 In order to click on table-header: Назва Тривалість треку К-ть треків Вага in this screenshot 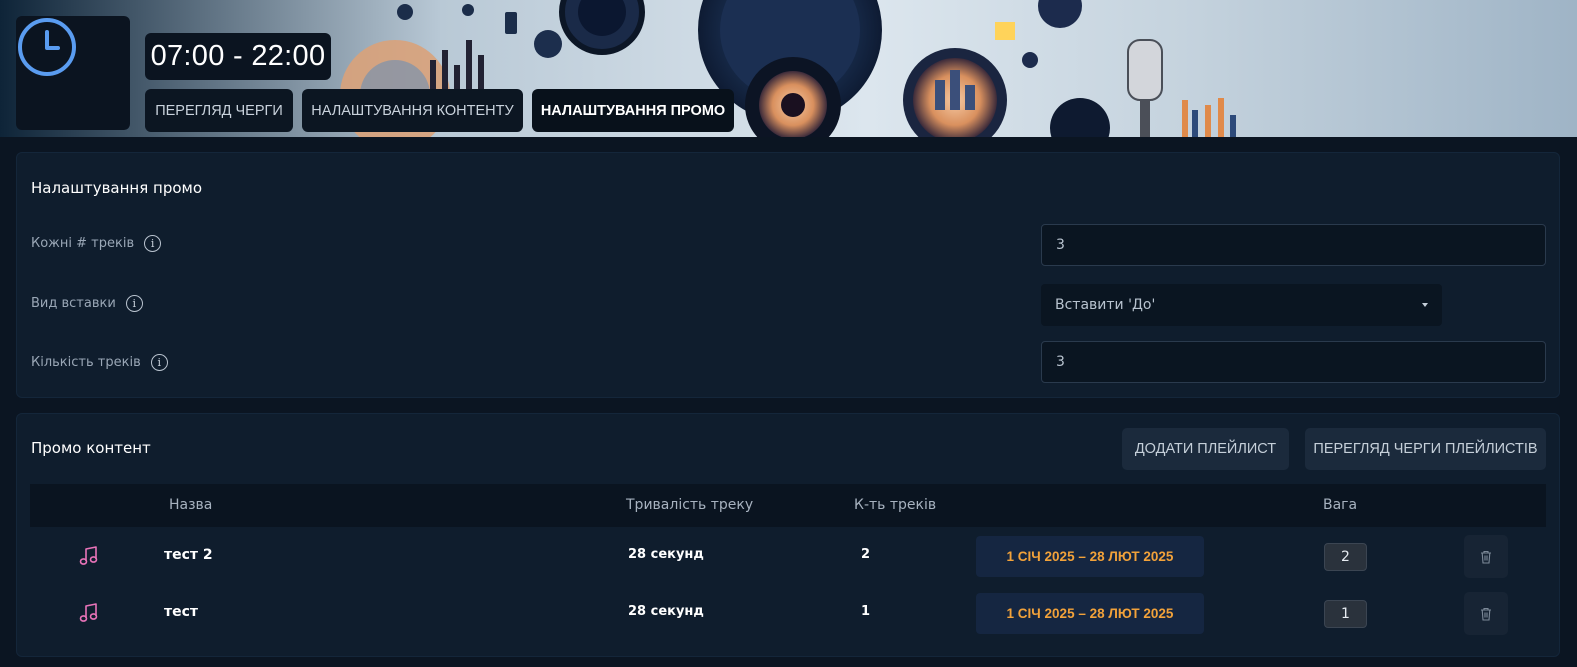, I will do `click(788, 505)`.